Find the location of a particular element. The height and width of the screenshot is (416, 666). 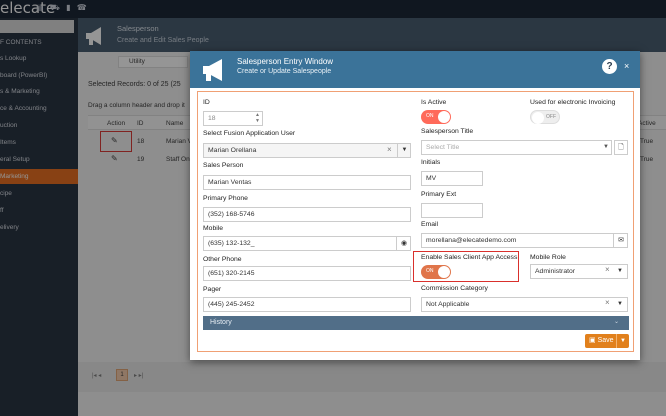

document-icon: 🗋 is located at coordinates (621, 147).